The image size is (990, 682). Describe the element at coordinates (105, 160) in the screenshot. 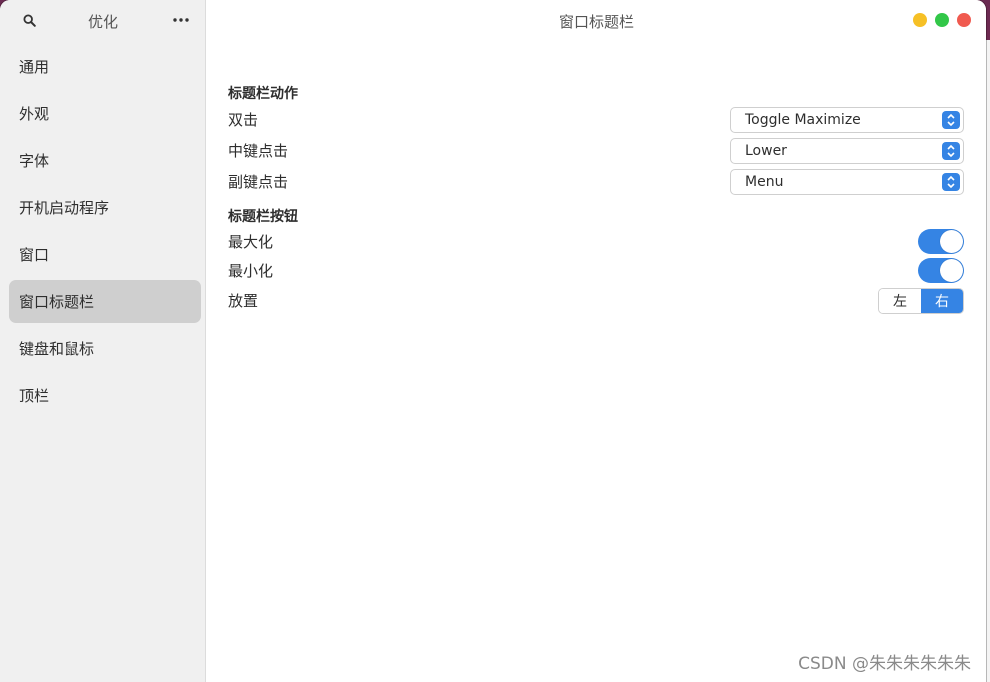

I see `sidebar-item-fonts: 字体` at that location.